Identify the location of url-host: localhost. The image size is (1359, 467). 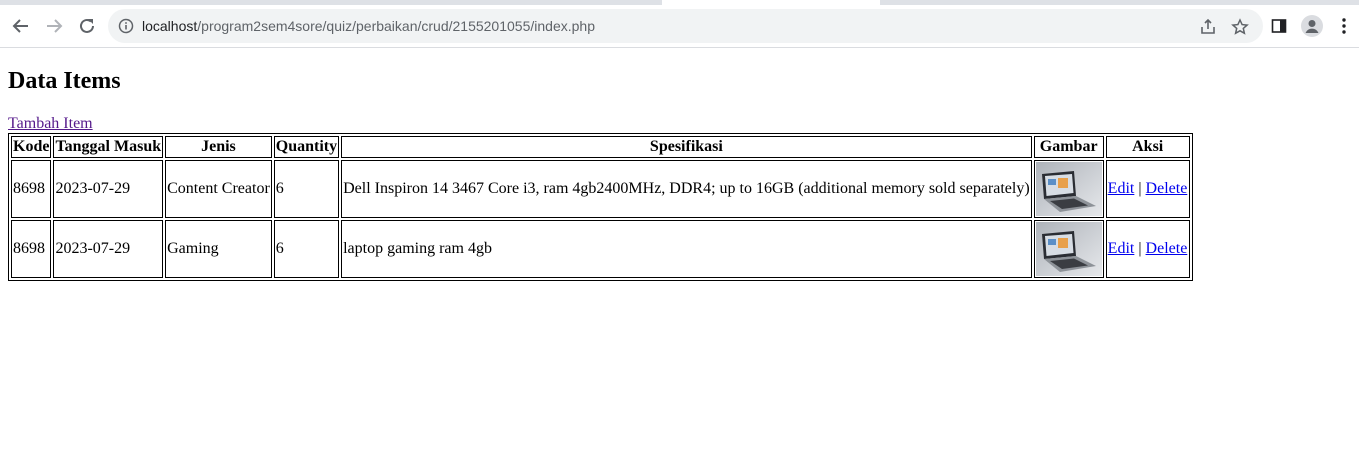
(170, 26).